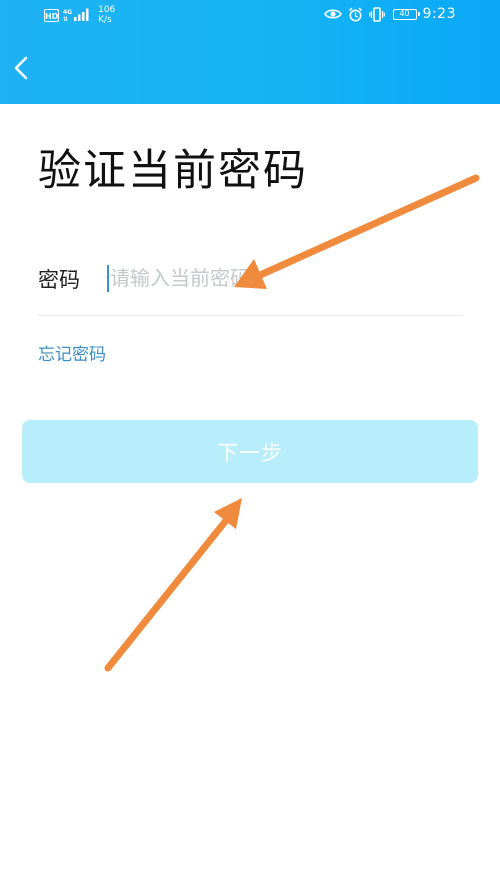 Image resolution: width=500 pixels, height=888 pixels. What do you see at coordinates (389, 14) in the screenshot?
I see `status-right: 40 9:23` at bounding box center [389, 14].